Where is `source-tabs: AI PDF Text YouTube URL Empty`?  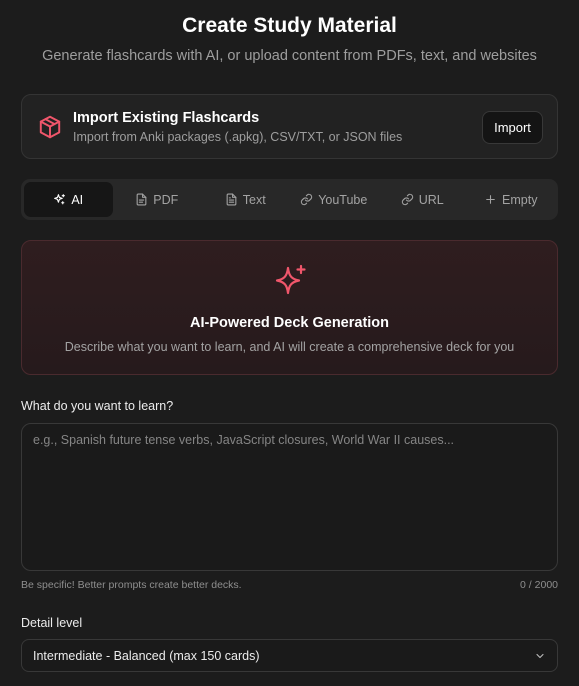
source-tabs: AI PDF Text YouTube URL Empty is located at coordinates (289, 199).